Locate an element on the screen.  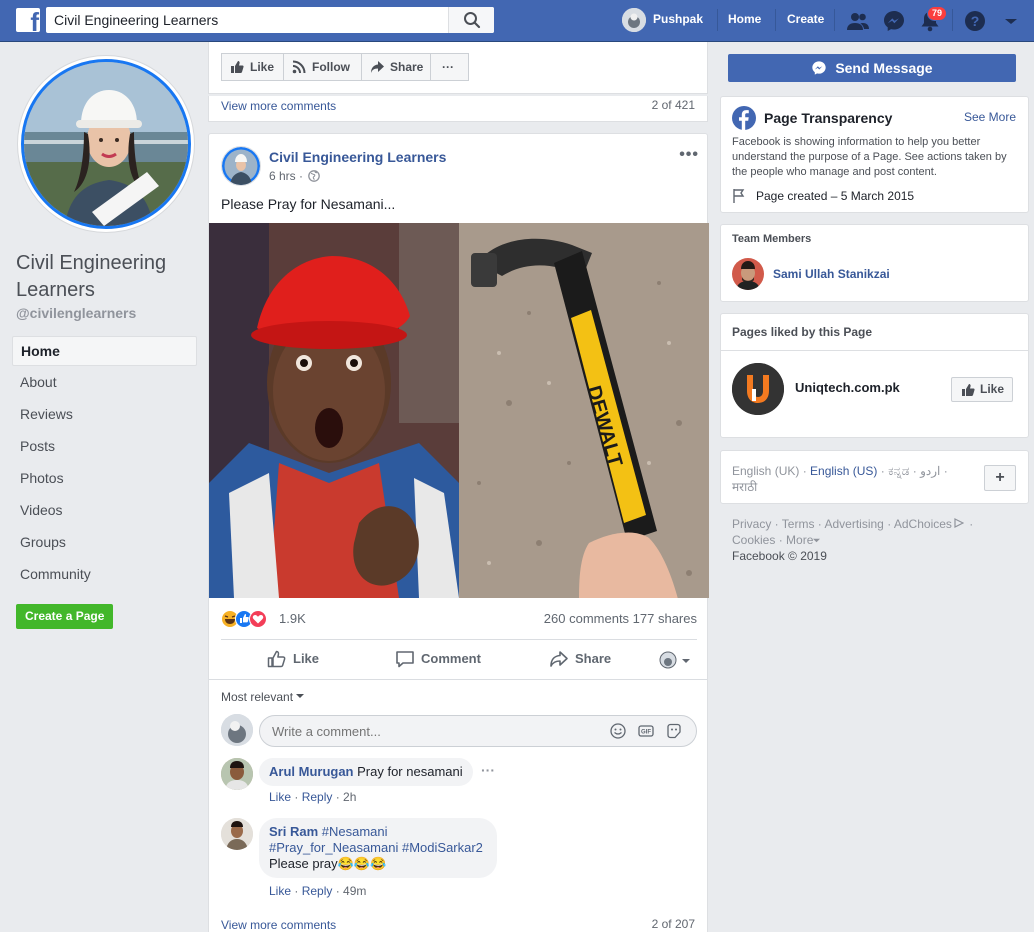
comment-input is located at coordinates (437, 731).